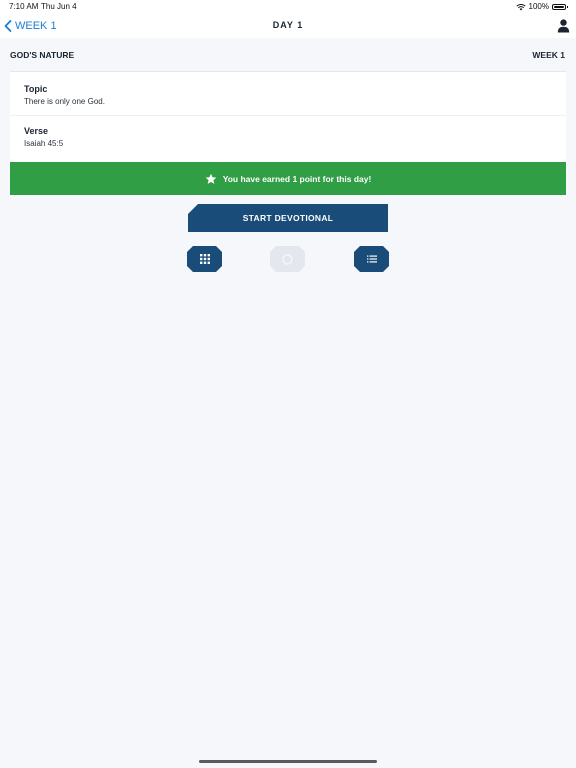  I want to click on section-header: GOD'S NATURE WEEK 1, so click(288, 55).